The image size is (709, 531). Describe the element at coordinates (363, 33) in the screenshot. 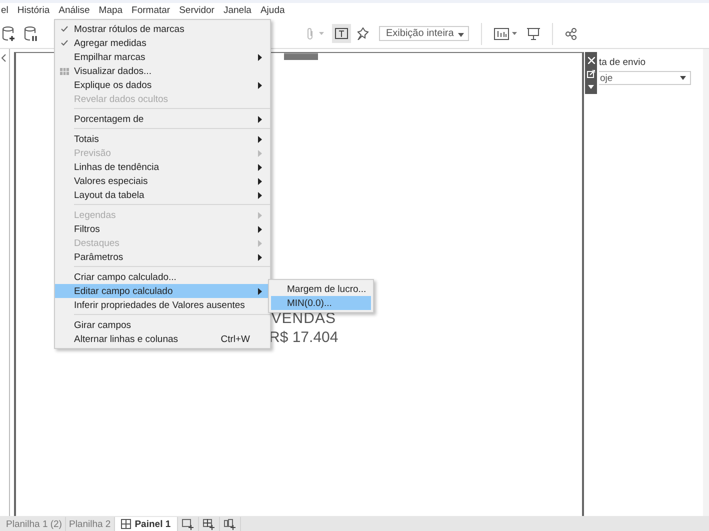

I see `pin-icon` at that location.